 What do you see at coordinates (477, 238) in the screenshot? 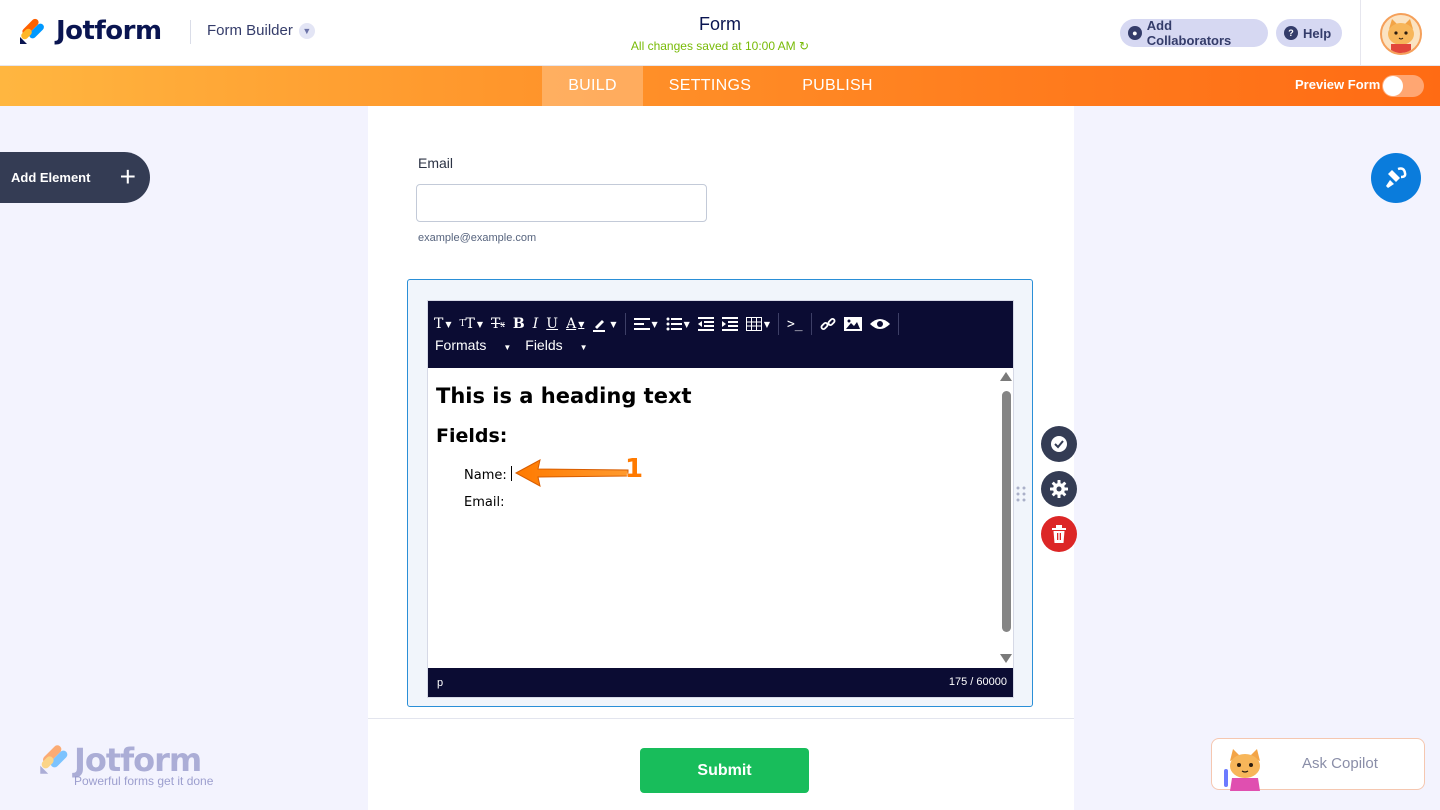
I see `email-sublabel: example@example.com` at bounding box center [477, 238].